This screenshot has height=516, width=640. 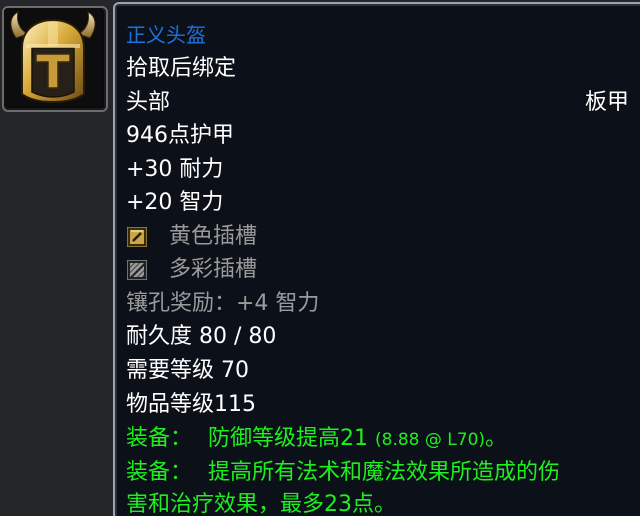 I want to click on item-slot: 头部, so click(x=148, y=102).